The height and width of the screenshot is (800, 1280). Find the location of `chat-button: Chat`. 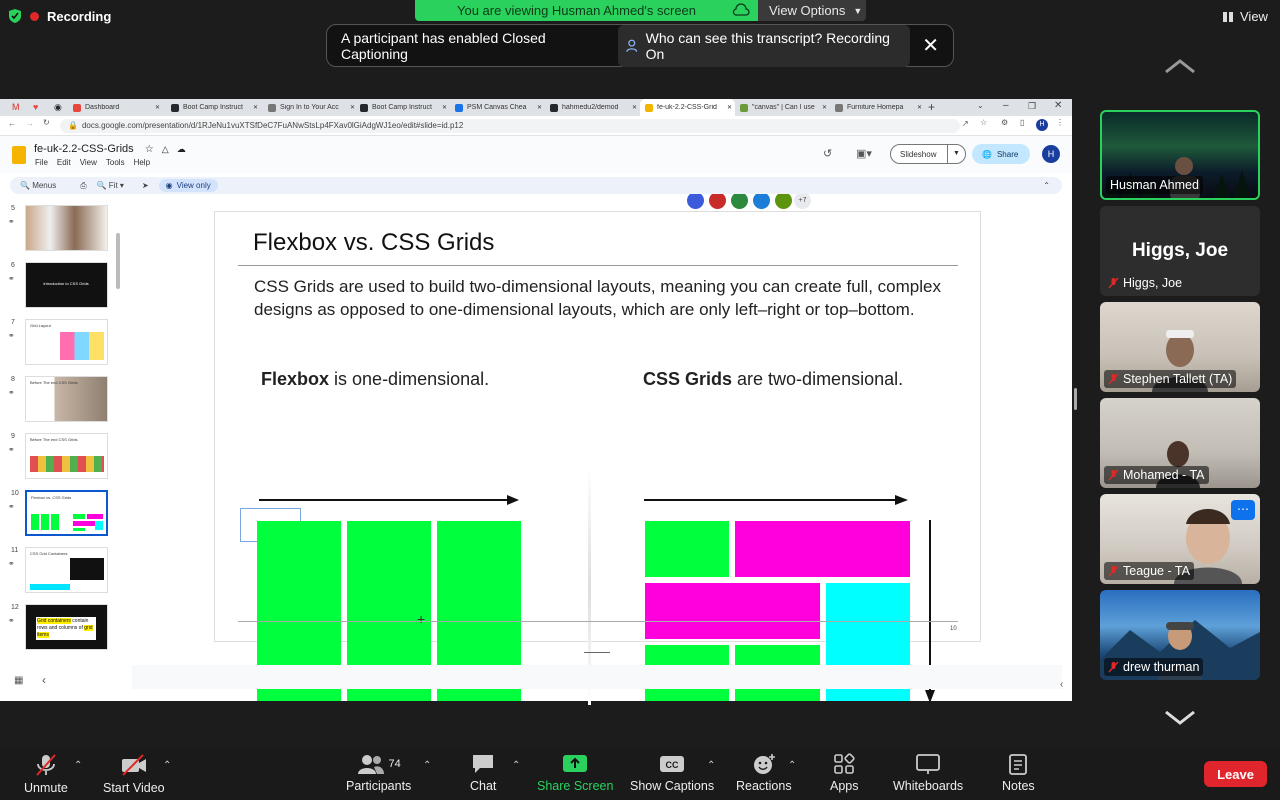

chat-button: Chat is located at coordinates (483, 773).